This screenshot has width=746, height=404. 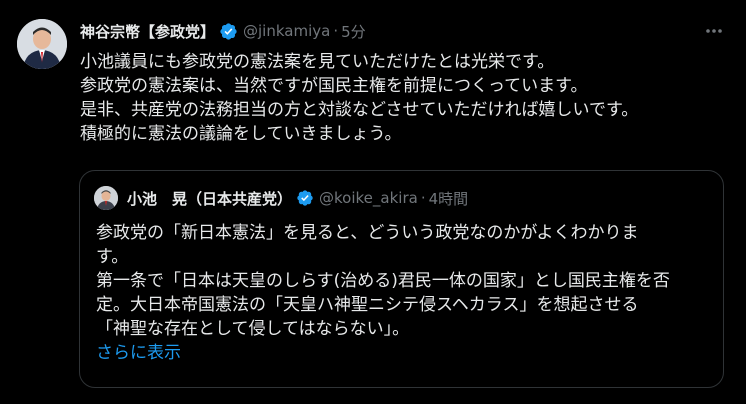 I want to click on quoted-timestamp: 4時間, so click(x=448, y=198).